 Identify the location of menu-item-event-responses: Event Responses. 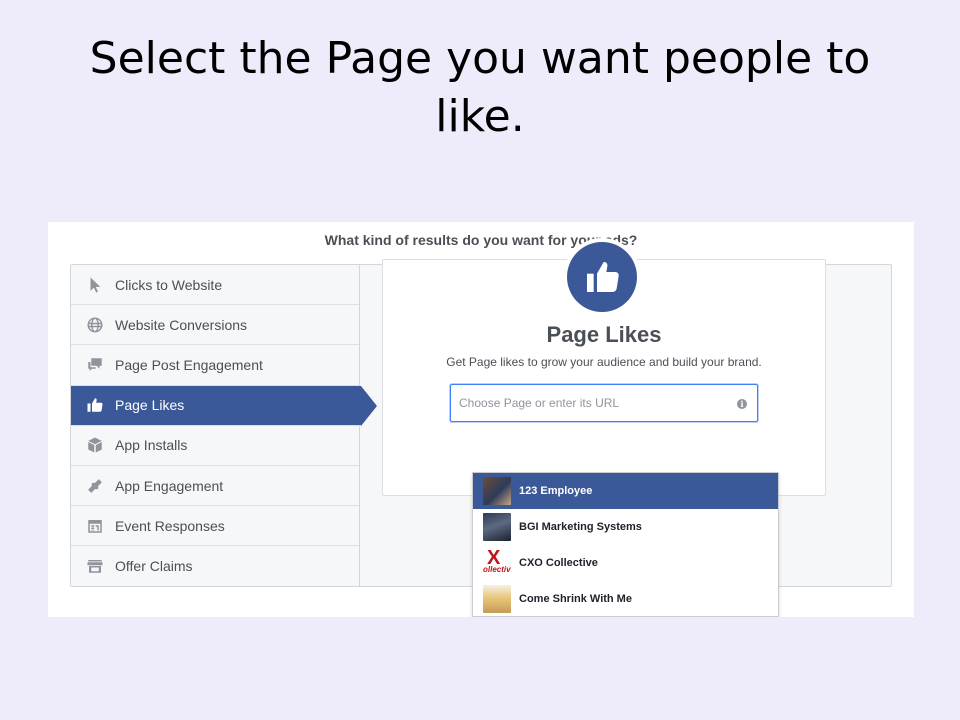
(215, 526).